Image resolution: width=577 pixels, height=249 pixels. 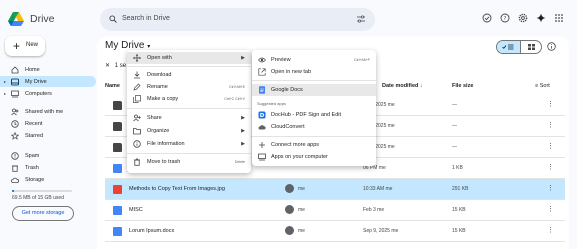 I want to click on get-more-storage-button: Get more storage, so click(x=43, y=213).